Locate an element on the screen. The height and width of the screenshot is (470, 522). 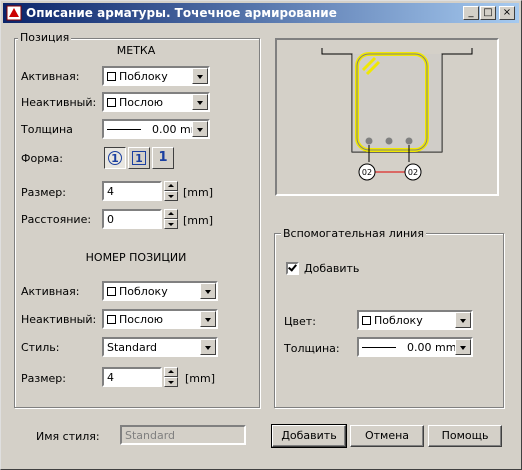
rebar-section-preview: 02 02 is located at coordinates (397, 114).